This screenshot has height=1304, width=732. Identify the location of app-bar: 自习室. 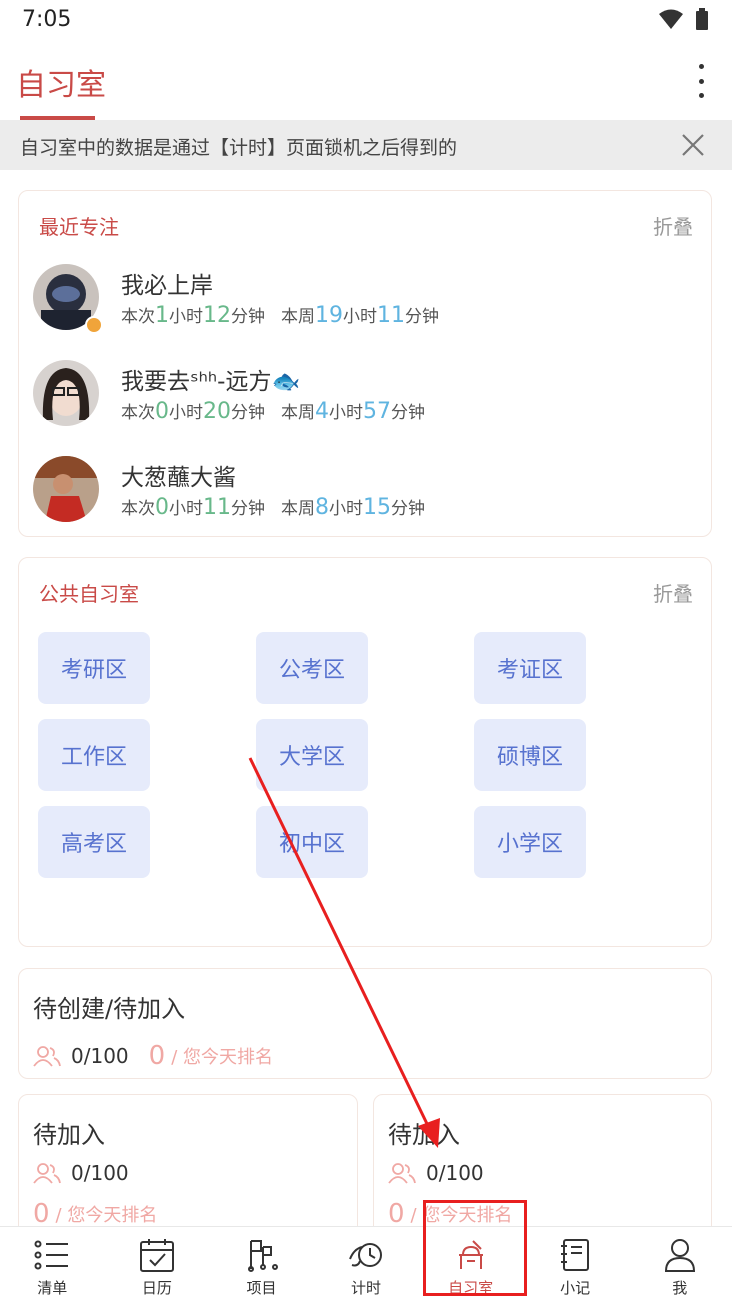
(366, 80).